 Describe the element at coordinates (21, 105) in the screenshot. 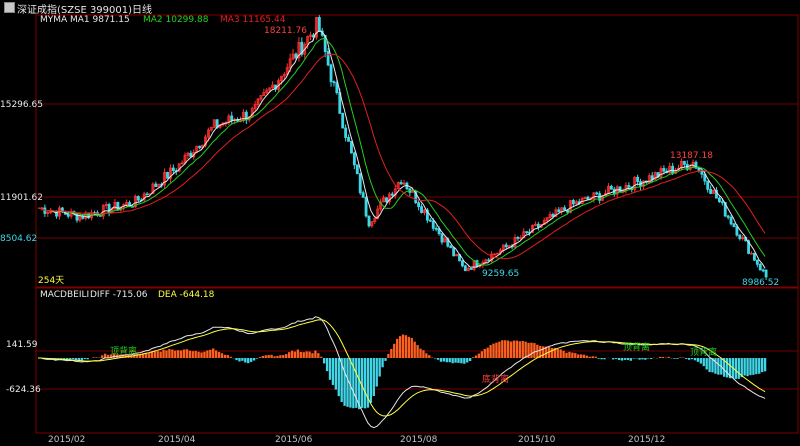

I see `price-axis-label-top: 15296.65` at that location.